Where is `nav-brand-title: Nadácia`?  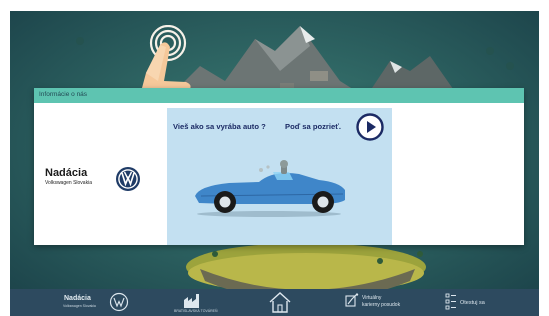 nav-brand-title: Nadácia is located at coordinates (77, 298).